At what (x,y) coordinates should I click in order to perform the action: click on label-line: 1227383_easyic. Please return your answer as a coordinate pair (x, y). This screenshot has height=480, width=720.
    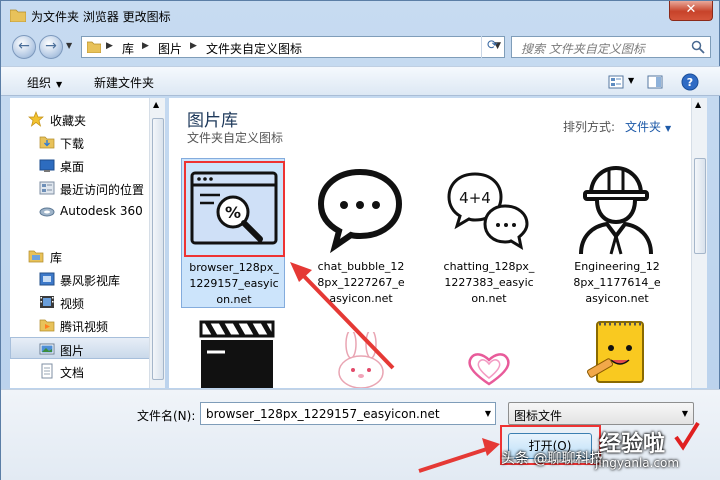
    Looking at the image, I should click on (489, 282).